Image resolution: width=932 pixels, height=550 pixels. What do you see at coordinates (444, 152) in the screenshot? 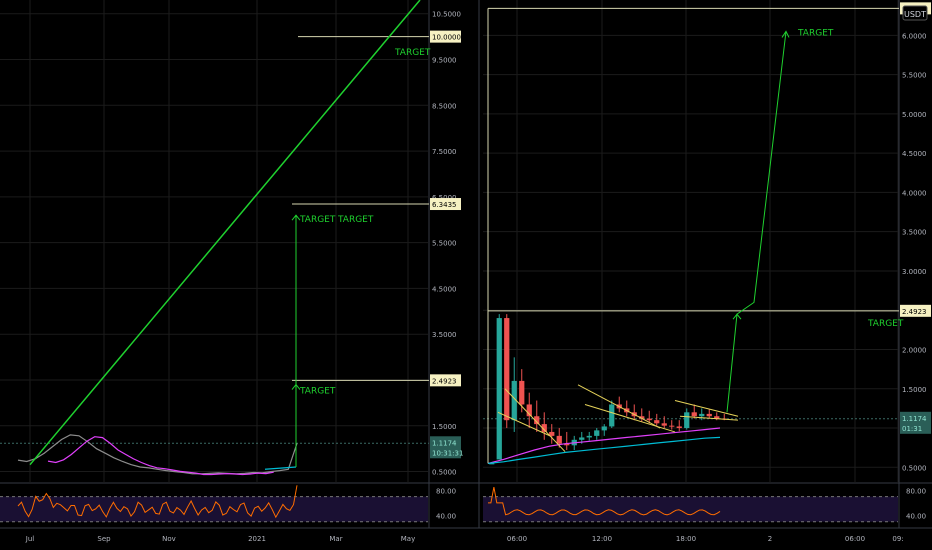
I see `y-tick-label: 7.5000` at bounding box center [444, 152].